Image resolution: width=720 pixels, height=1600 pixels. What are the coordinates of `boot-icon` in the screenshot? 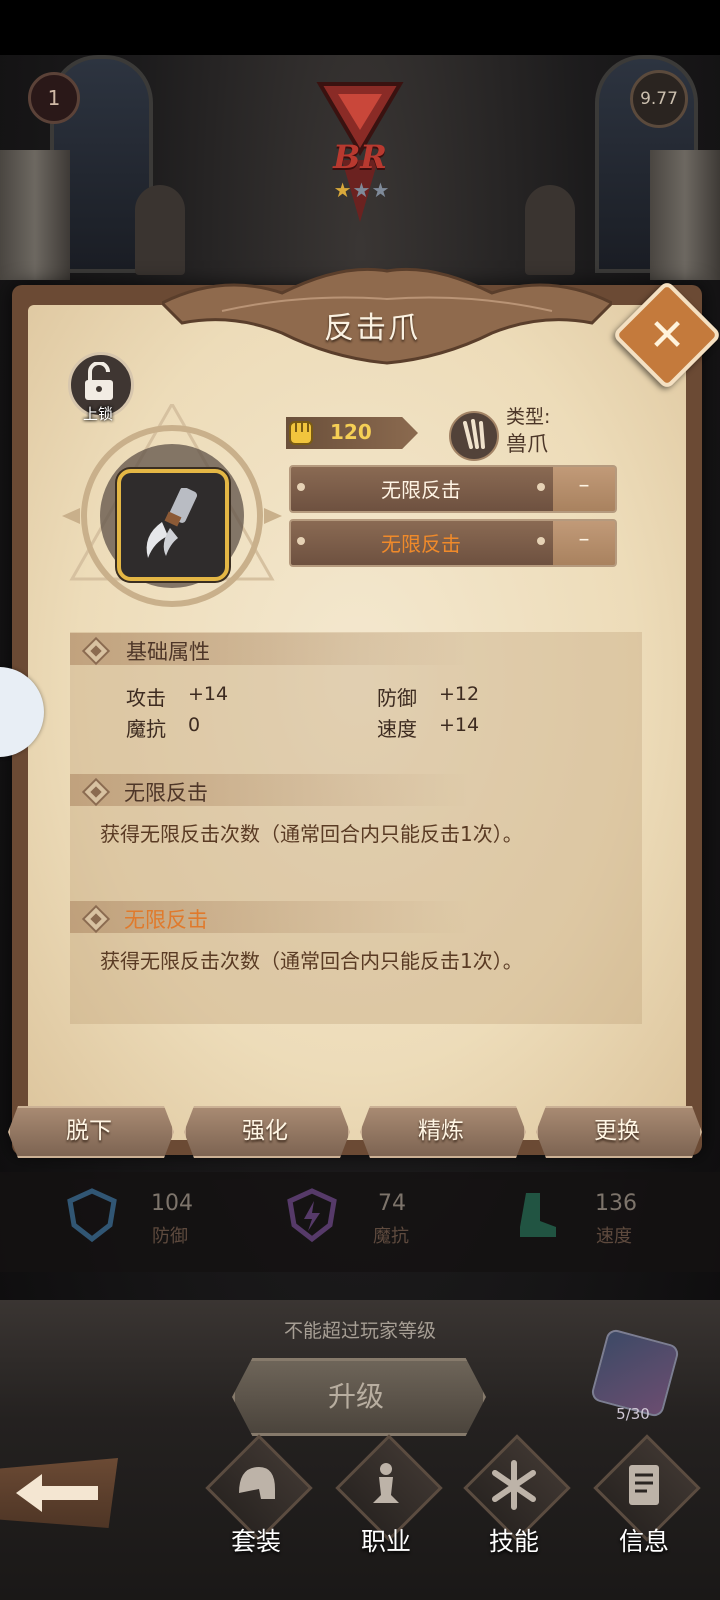 It's located at (538, 1215).